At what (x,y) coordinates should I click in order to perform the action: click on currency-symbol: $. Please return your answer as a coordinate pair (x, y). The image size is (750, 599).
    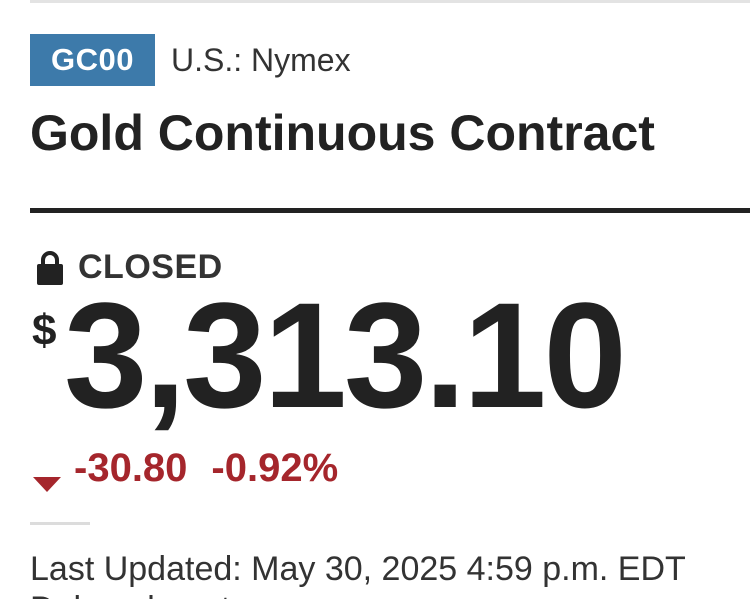
    Looking at the image, I should click on (44, 330).